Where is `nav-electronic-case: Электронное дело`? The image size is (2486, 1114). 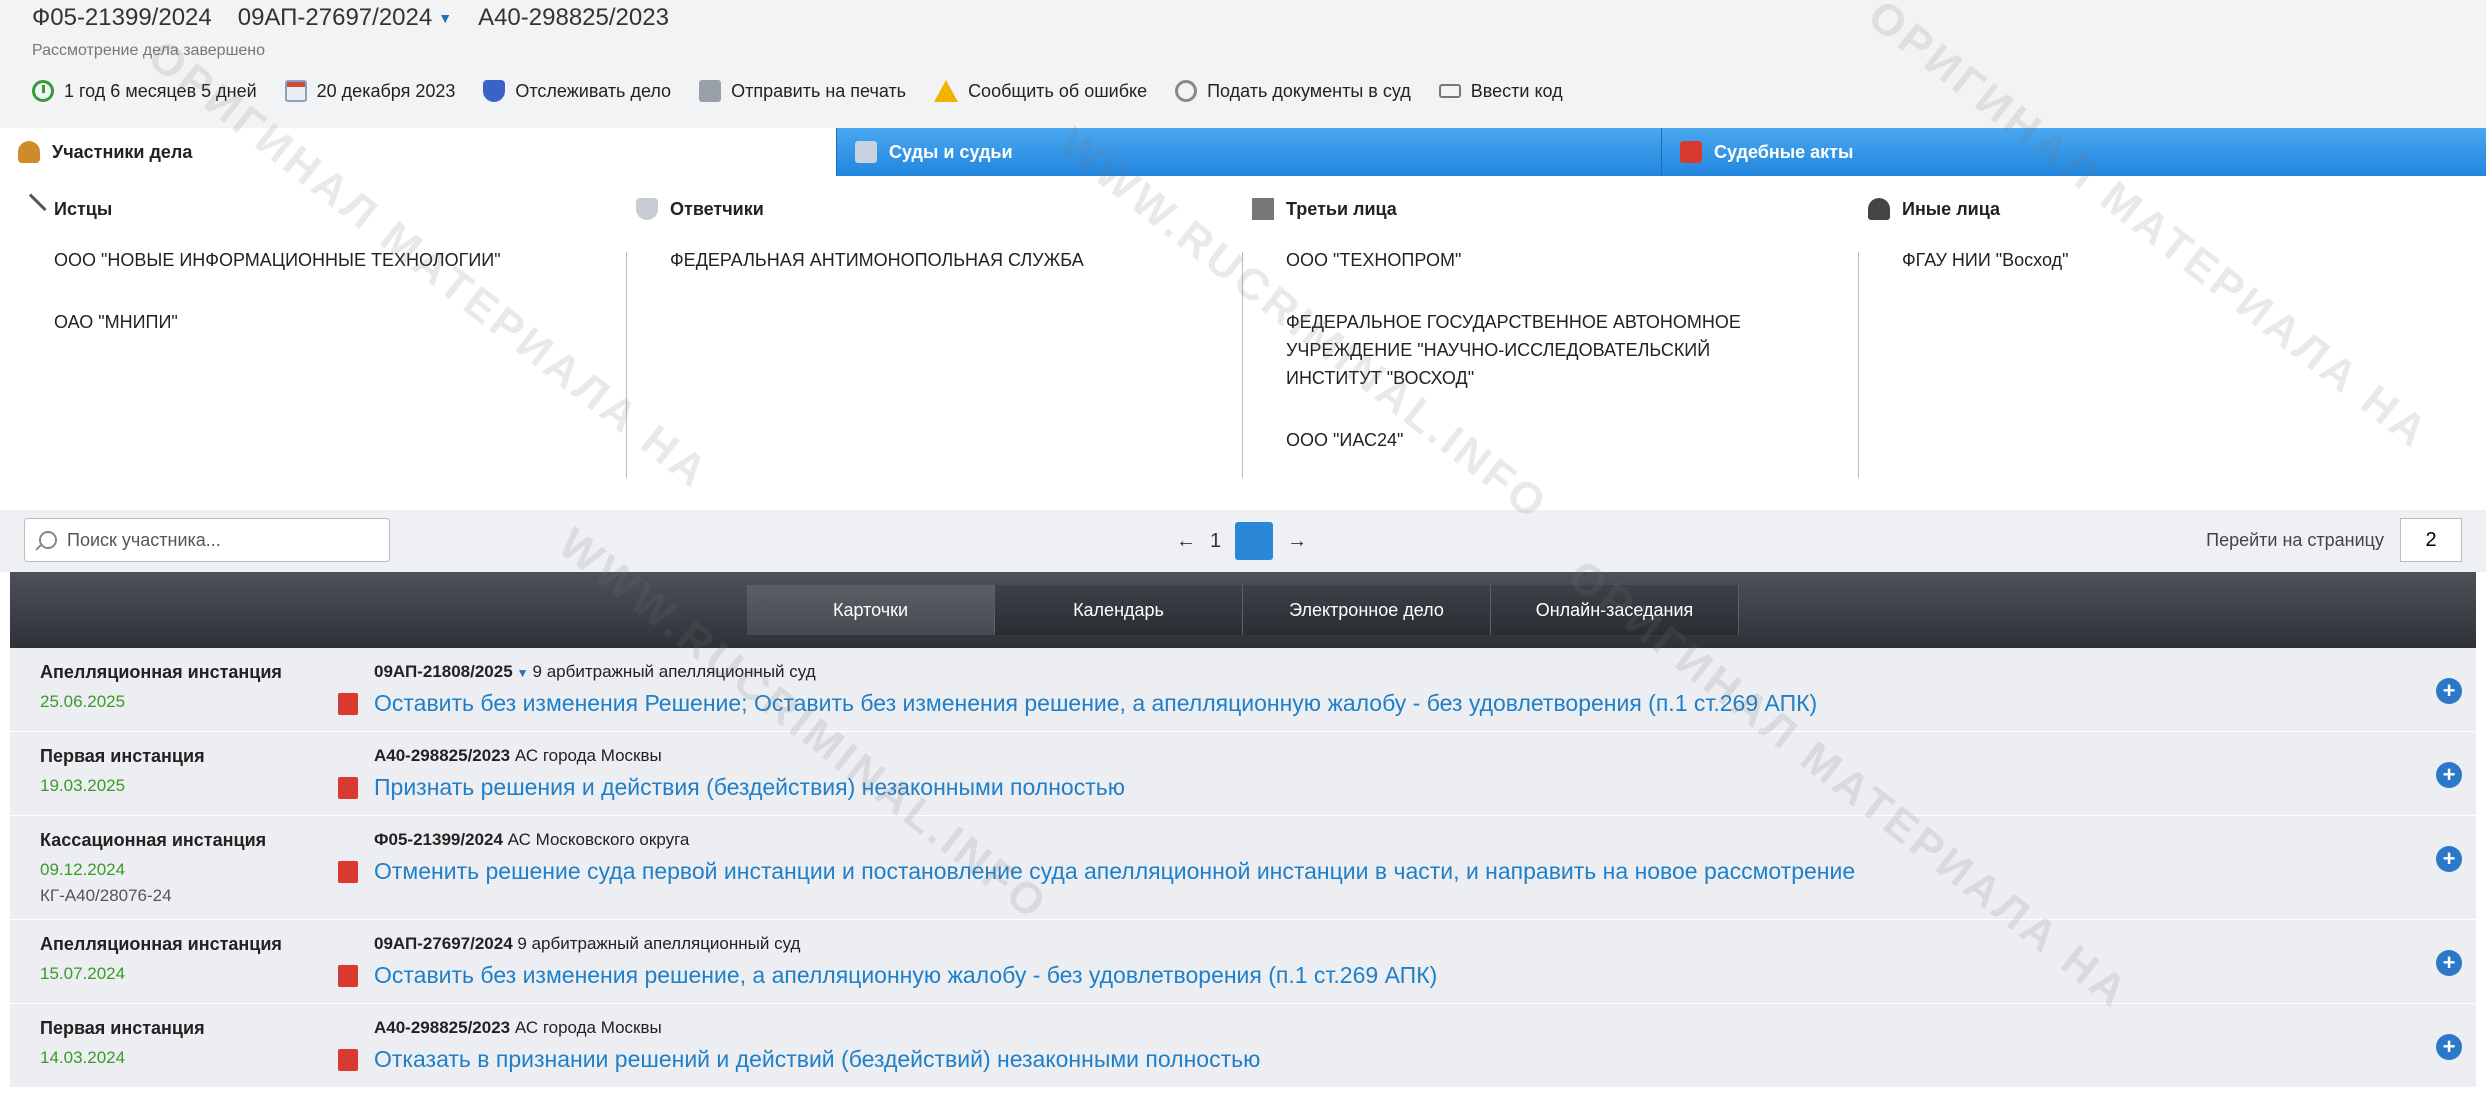 nav-electronic-case: Электронное дело is located at coordinates (1367, 610).